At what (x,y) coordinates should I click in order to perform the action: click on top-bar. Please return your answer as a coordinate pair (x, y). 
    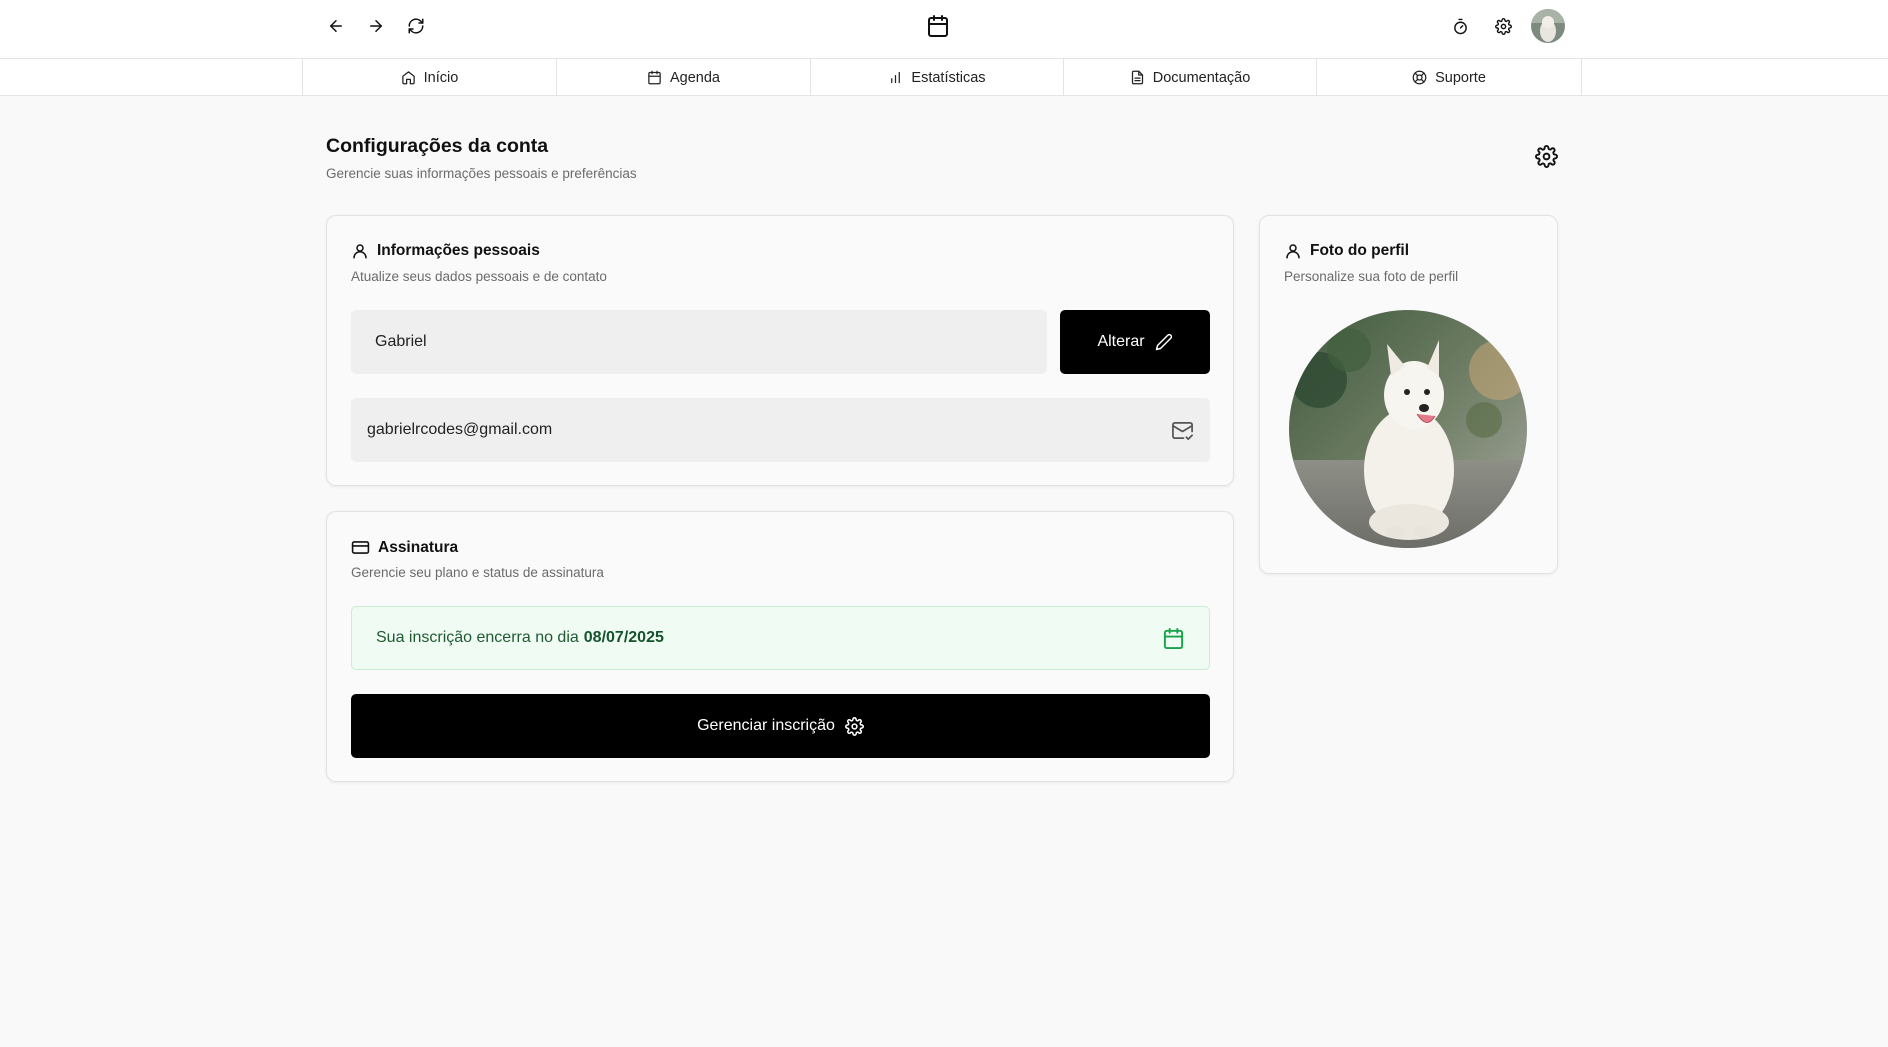
    Looking at the image, I should click on (944, 29).